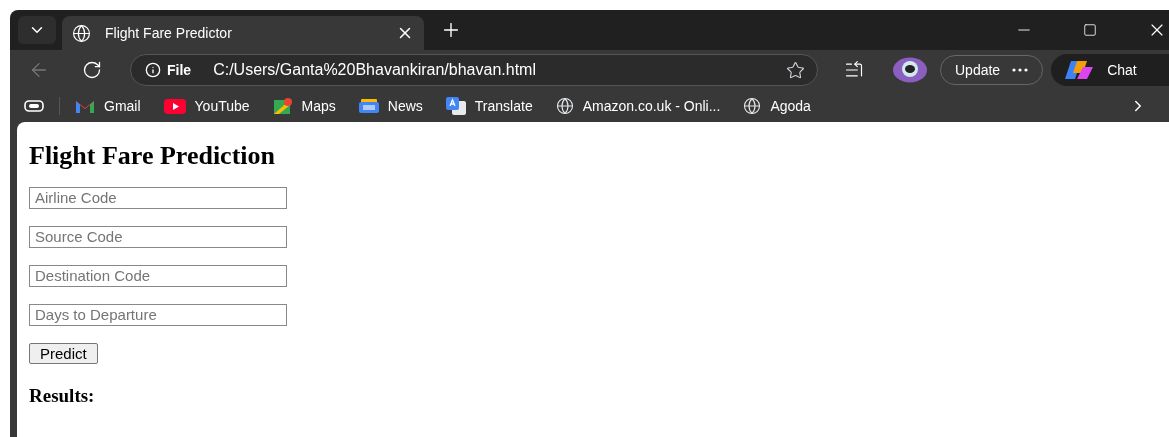 The height and width of the screenshot is (437, 1169). I want to click on reload-icon, so click(92, 70).